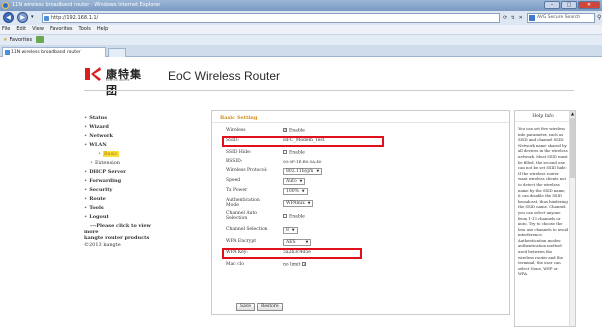 The height and width of the screenshot is (327, 602). Describe the element at coordinates (98, 190) in the screenshot. I see `nav-security: • Security` at that location.